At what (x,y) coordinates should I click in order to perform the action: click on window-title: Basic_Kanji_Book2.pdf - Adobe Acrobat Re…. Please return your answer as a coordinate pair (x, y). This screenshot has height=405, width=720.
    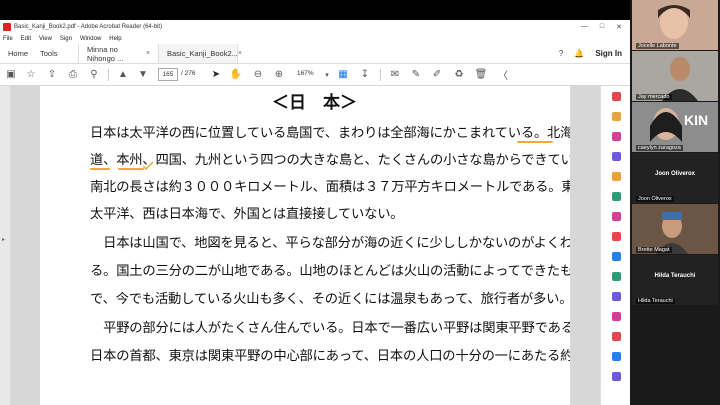
    Looking at the image, I should click on (88, 26).